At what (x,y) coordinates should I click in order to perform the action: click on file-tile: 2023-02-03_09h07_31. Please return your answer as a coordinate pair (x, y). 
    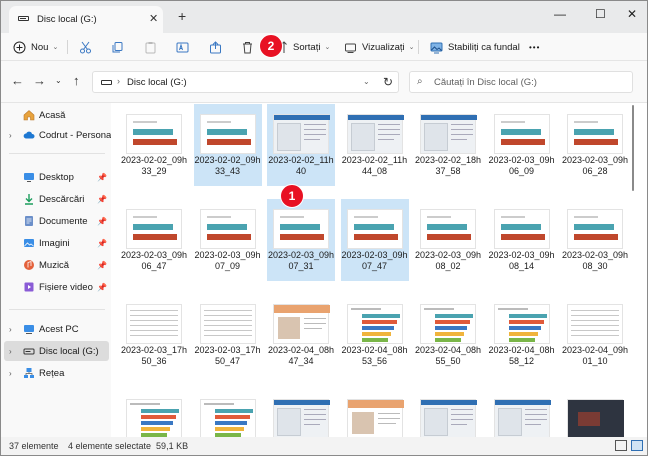
    Looking at the image, I should click on (301, 240).